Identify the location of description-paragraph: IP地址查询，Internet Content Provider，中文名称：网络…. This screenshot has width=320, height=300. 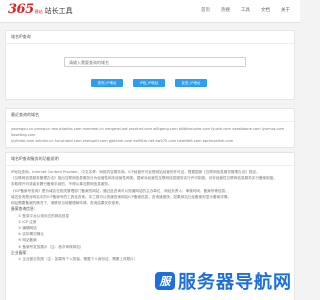
(135, 172).